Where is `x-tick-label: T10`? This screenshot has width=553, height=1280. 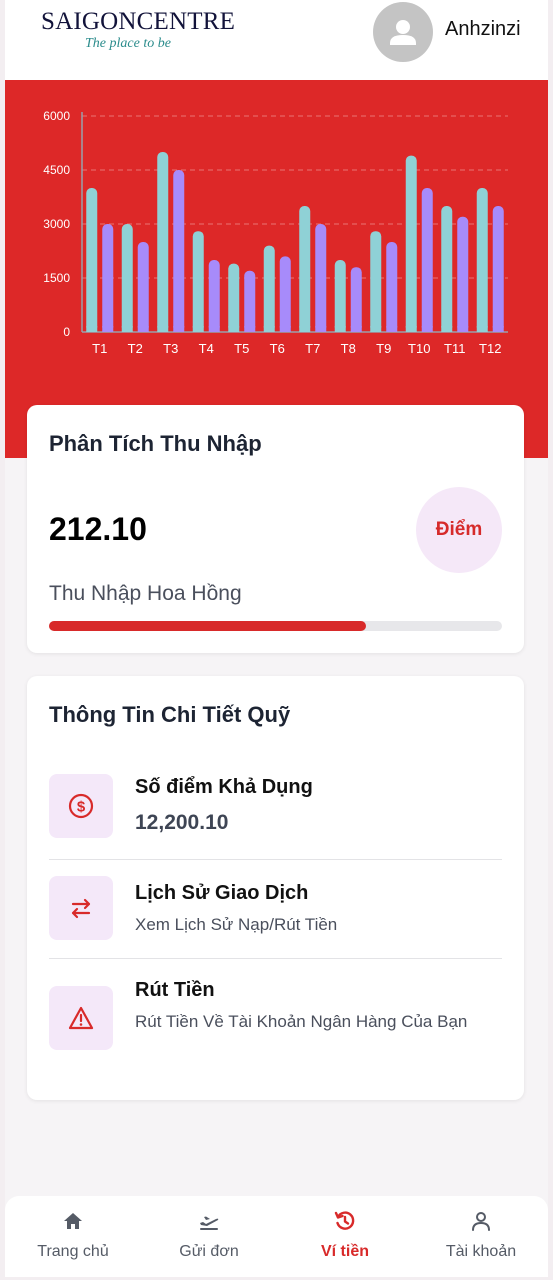 x-tick-label: T10 is located at coordinates (419, 348).